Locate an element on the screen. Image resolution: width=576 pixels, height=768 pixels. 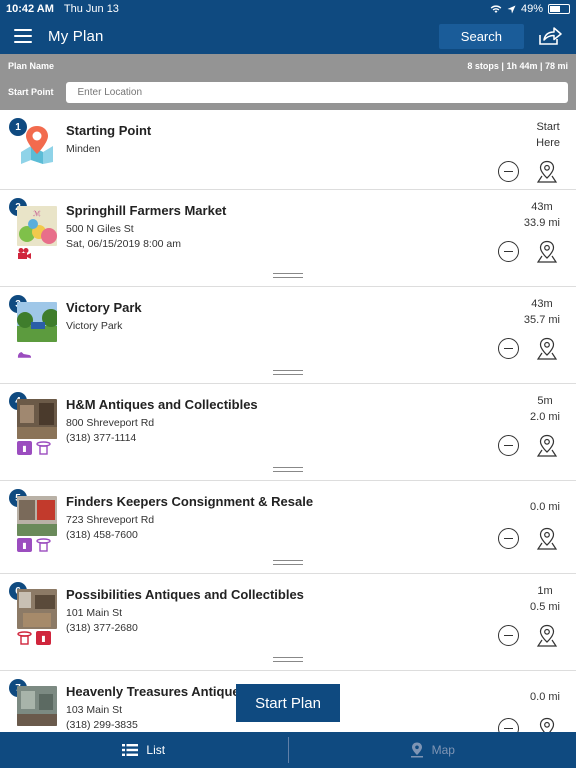
travel-time: 5m is located at coordinates (545, 401).